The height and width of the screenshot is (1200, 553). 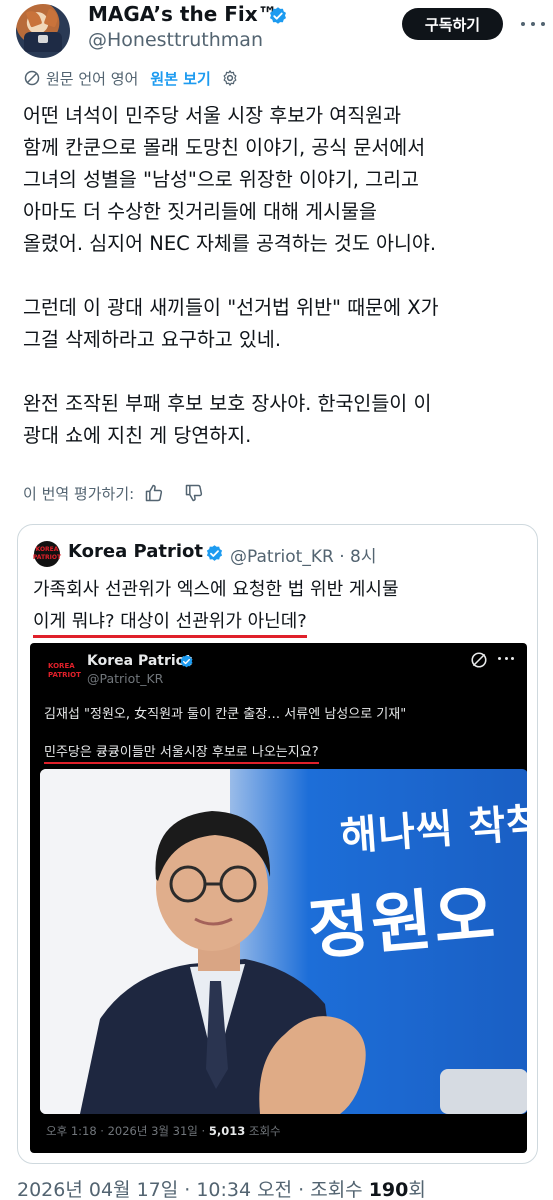 What do you see at coordinates (175, 40) in the screenshot?
I see `author-handle: @Honesttruthman` at bounding box center [175, 40].